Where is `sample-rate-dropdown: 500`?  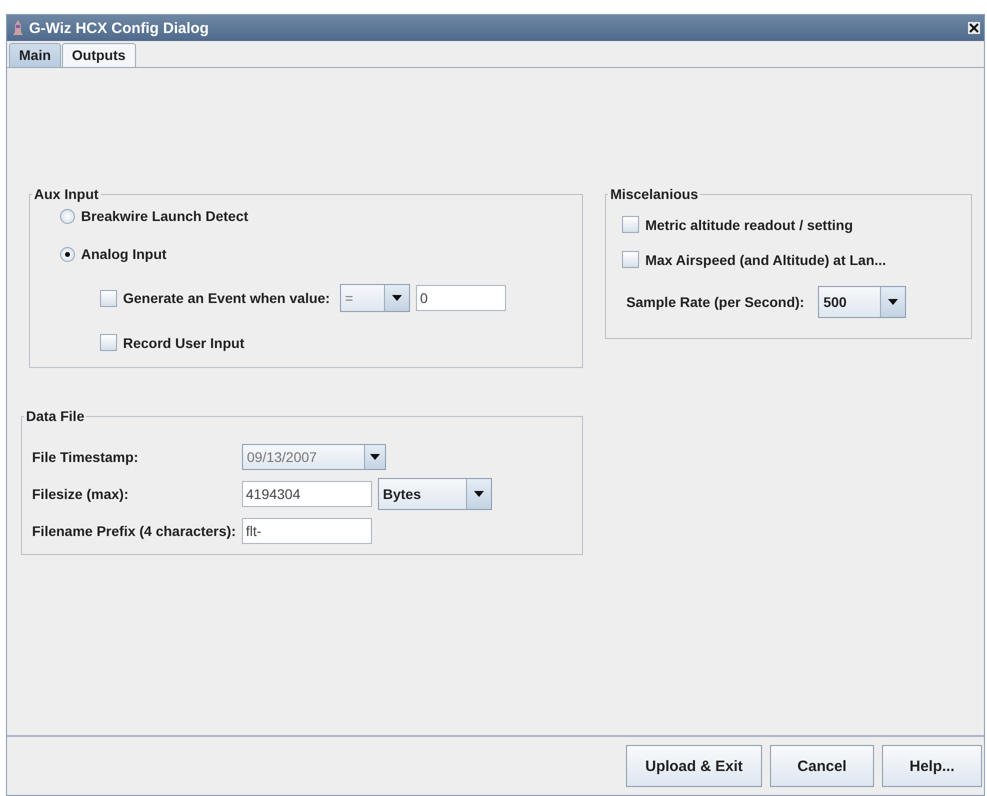
sample-rate-dropdown: 500 is located at coordinates (862, 302).